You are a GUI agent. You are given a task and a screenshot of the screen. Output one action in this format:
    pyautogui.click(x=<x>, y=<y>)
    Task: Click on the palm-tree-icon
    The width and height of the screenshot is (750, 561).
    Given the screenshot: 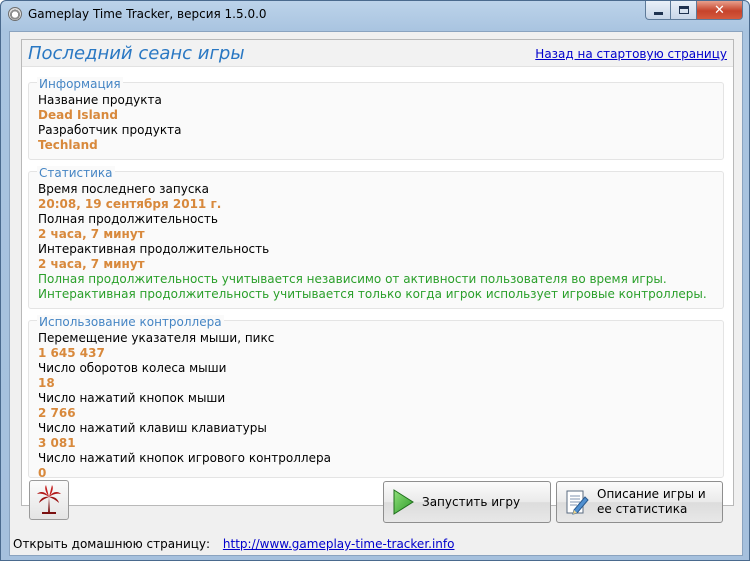 What is the action you would take?
    pyautogui.click(x=49, y=499)
    